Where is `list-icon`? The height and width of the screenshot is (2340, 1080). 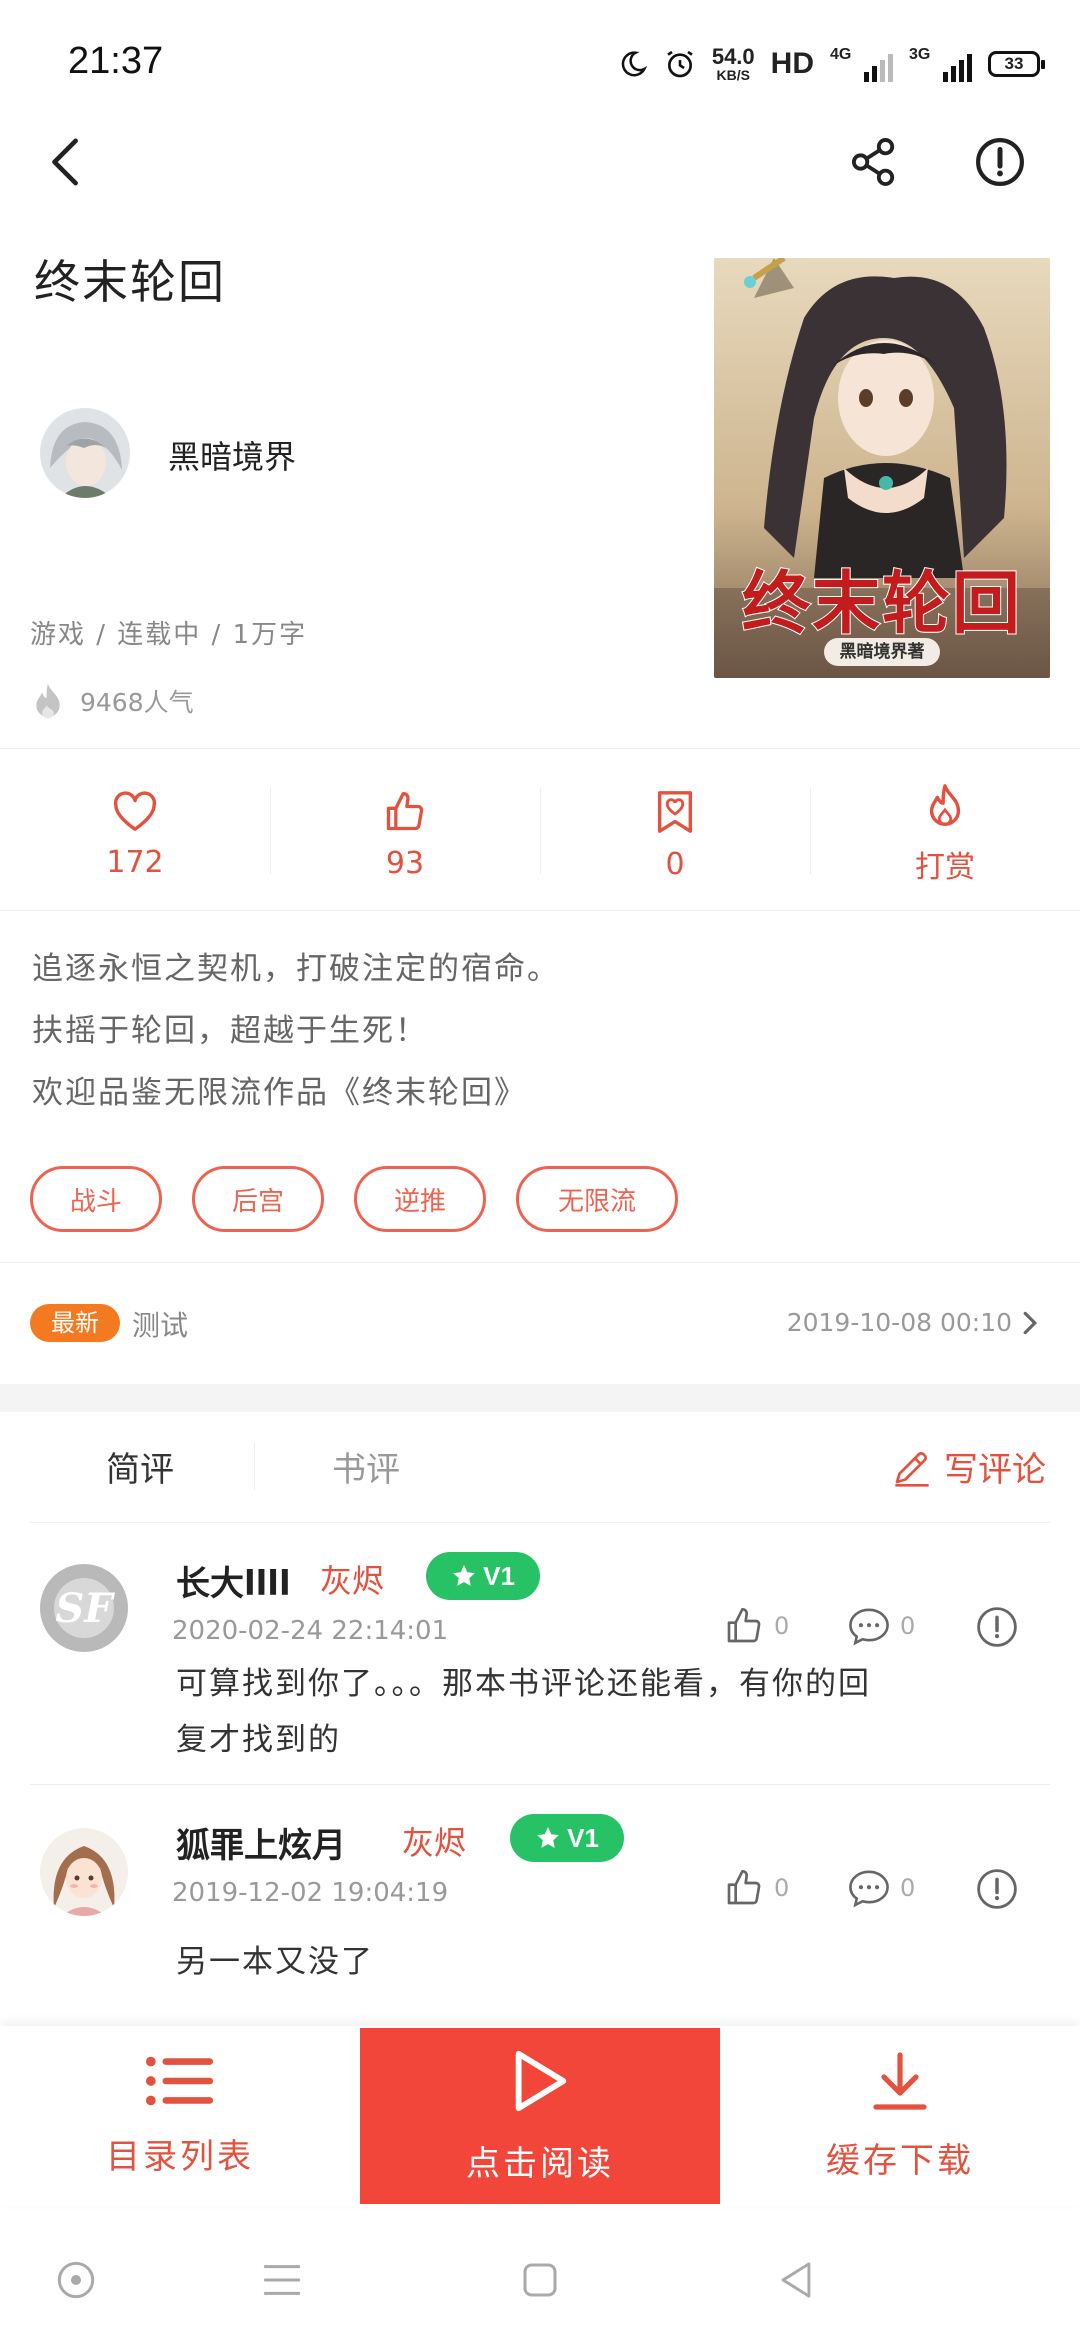 list-icon is located at coordinates (179, 2080).